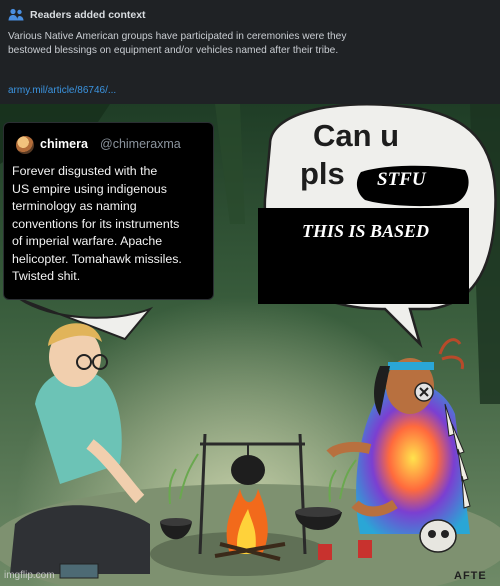 This screenshot has height=586, width=500. What do you see at coordinates (87, 241) in the screenshot?
I see `tweet-line: of imperial warfare. Apache` at bounding box center [87, 241].